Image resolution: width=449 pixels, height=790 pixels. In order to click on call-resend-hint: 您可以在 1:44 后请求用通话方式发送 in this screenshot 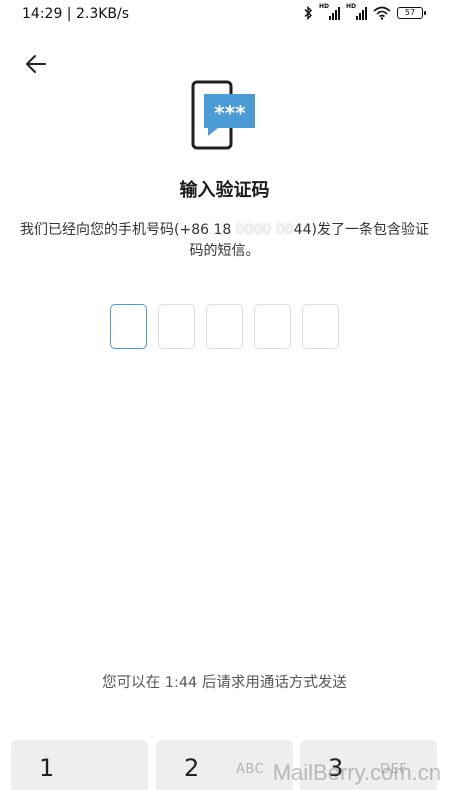, I will do `click(224, 683)`.